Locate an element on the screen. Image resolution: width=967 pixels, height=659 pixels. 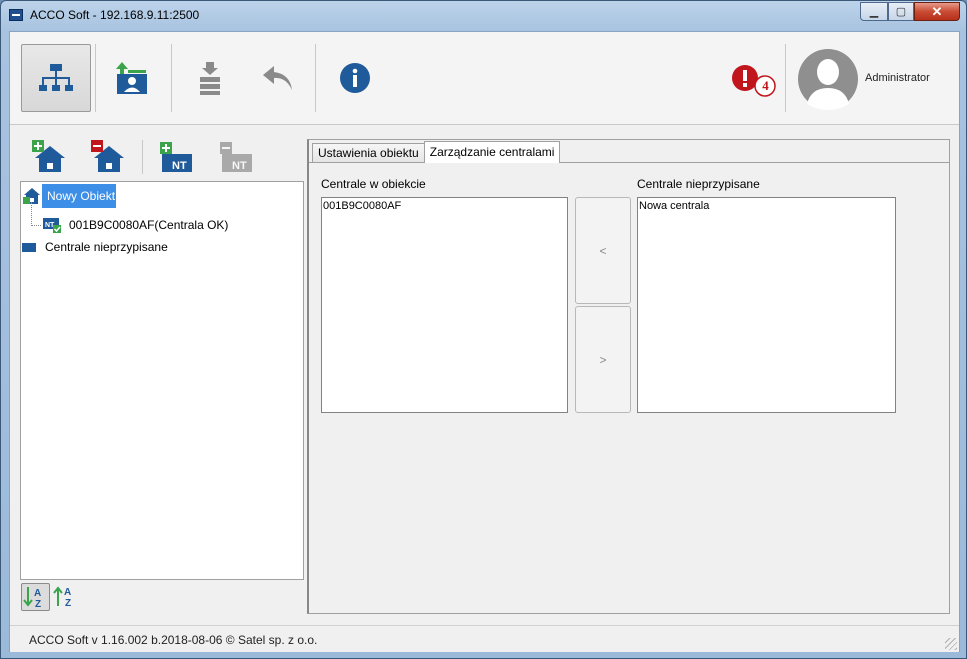
alert-count-badge: 4 is located at coordinates (765, 85).